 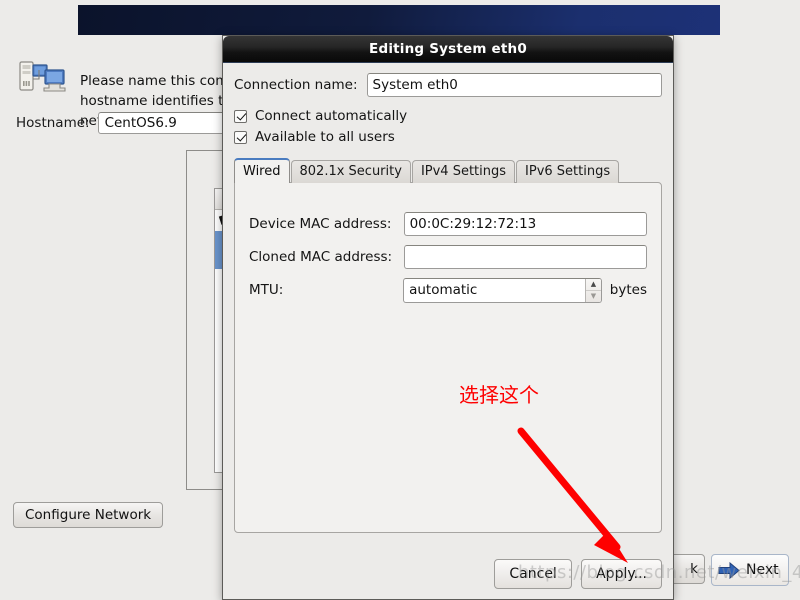 I want to click on available-to-all-users-label: Available to all users, so click(x=325, y=137).